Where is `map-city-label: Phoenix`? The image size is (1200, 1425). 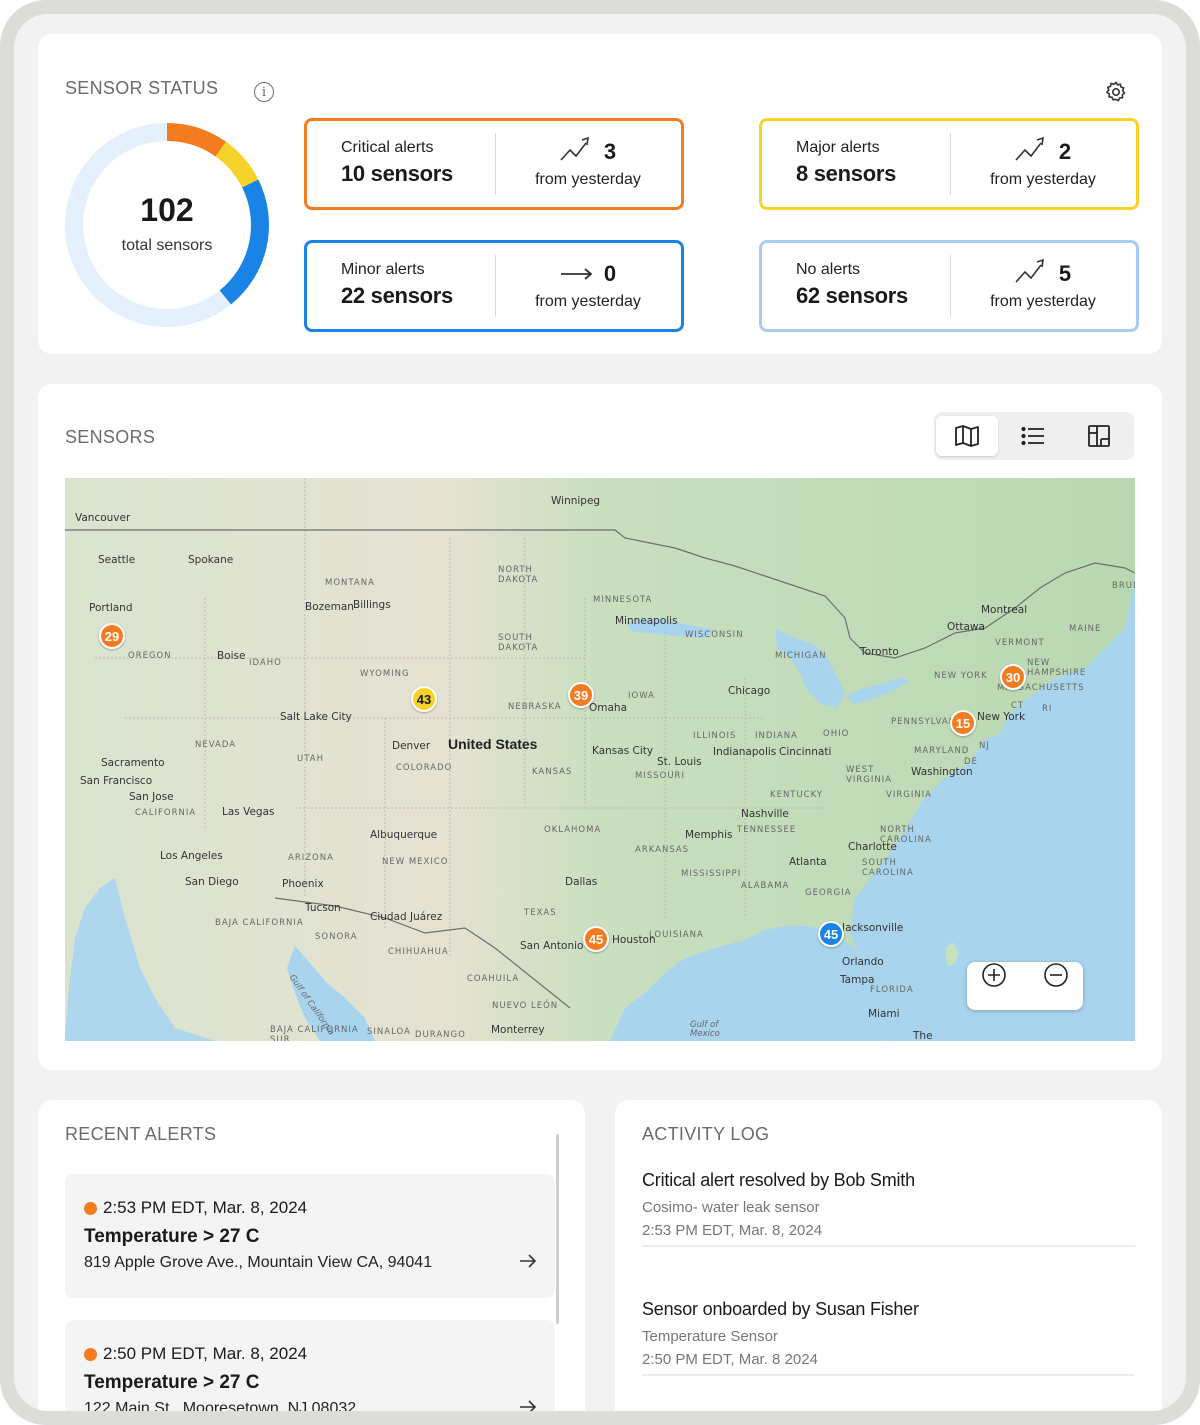 map-city-label: Phoenix is located at coordinates (303, 884).